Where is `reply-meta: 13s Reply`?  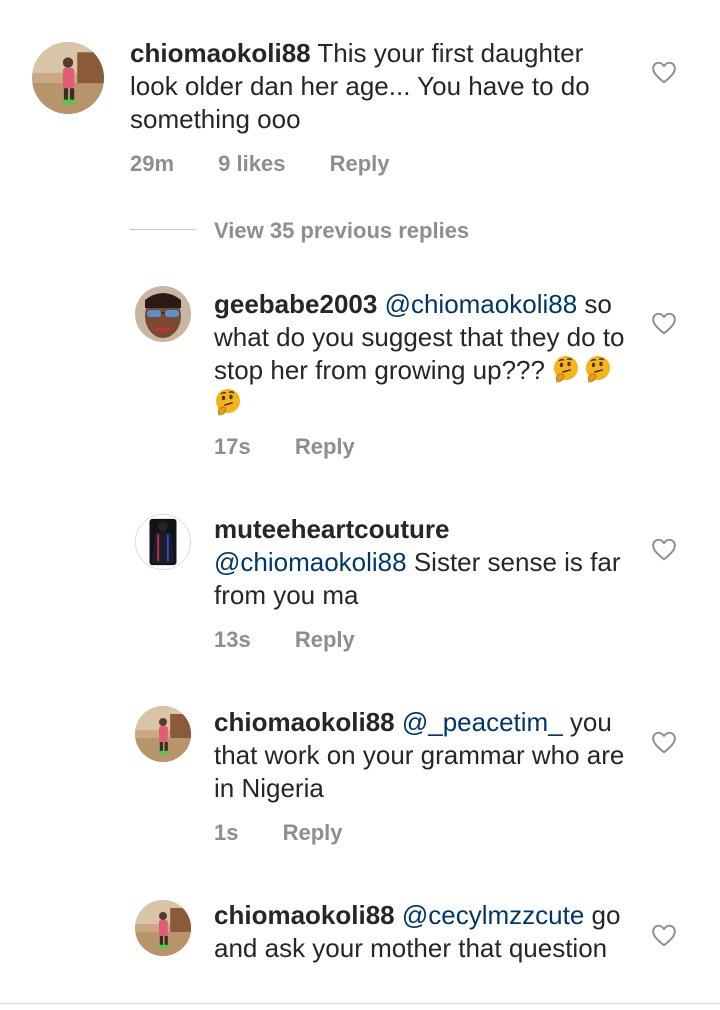 reply-meta: 13s Reply is located at coordinates (303, 640).